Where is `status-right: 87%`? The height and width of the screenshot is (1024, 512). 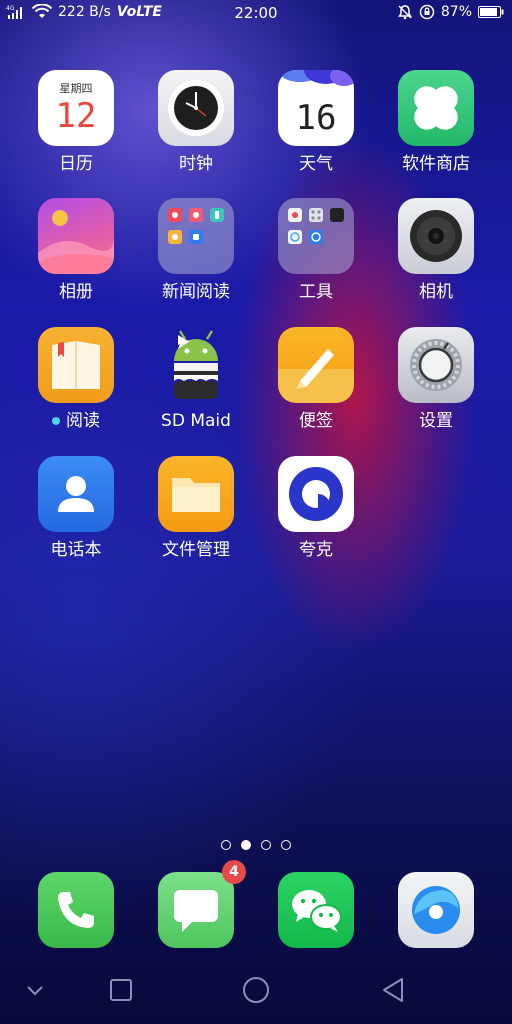 status-right: 87% is located at coordinates (450, 12).